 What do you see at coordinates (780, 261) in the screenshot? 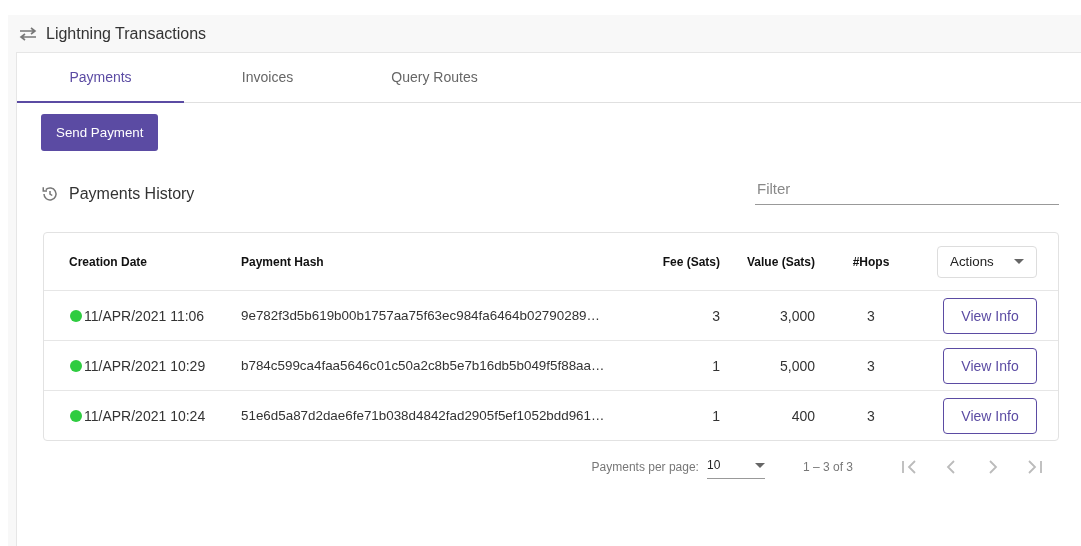
I see `column-header: Value (Sats)` at bounding box center [780, 261].